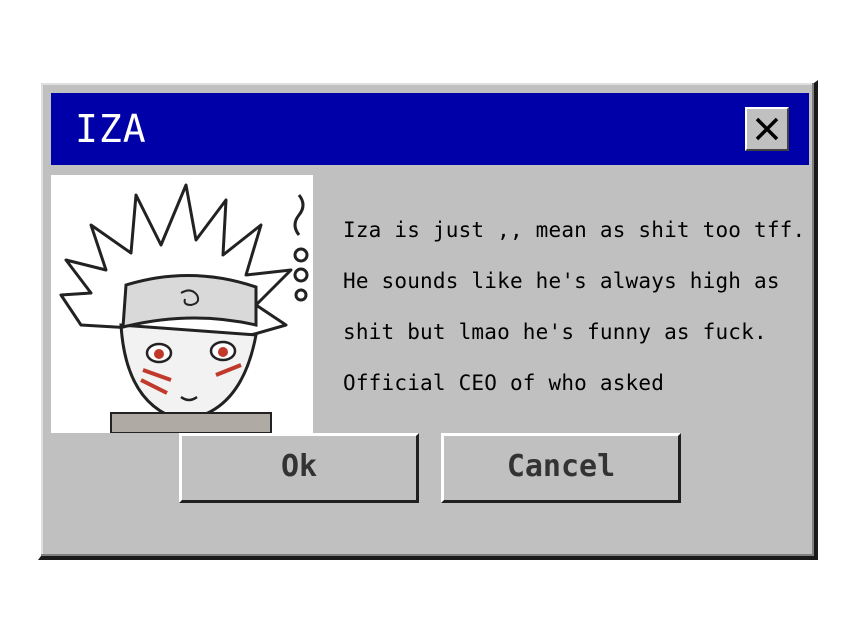  I want to click on close-button, so click(767, 129).